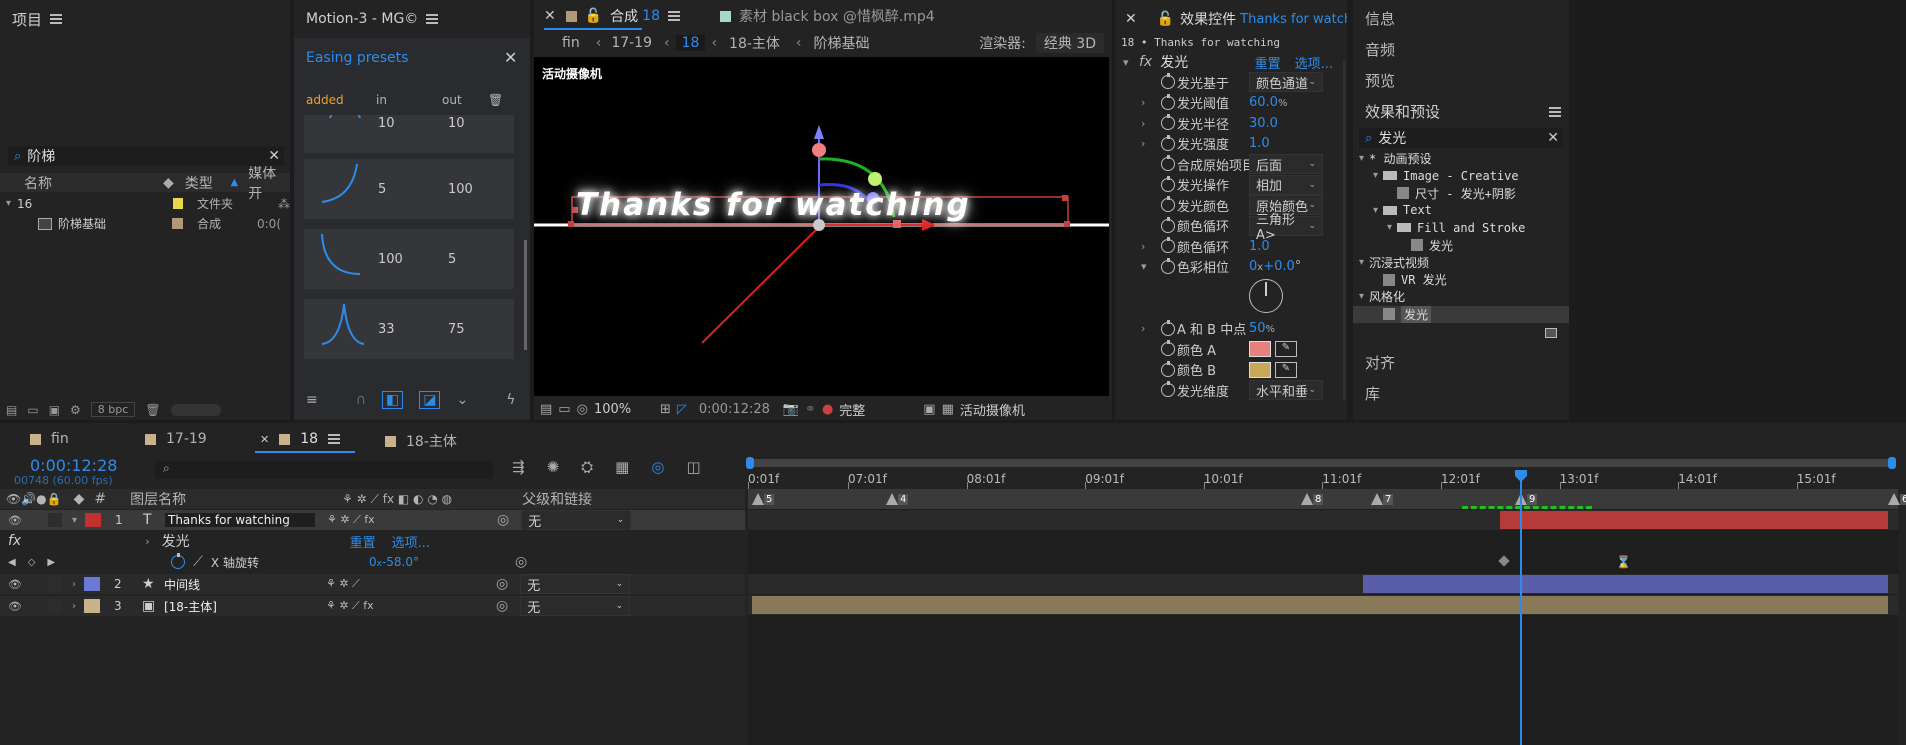 This screenshot has width=1906, height=745. What do you see at coordinates (394, 562) in the screenshot?
I see `property-value: 0x-58.0°` at bounding box center [394, 562].